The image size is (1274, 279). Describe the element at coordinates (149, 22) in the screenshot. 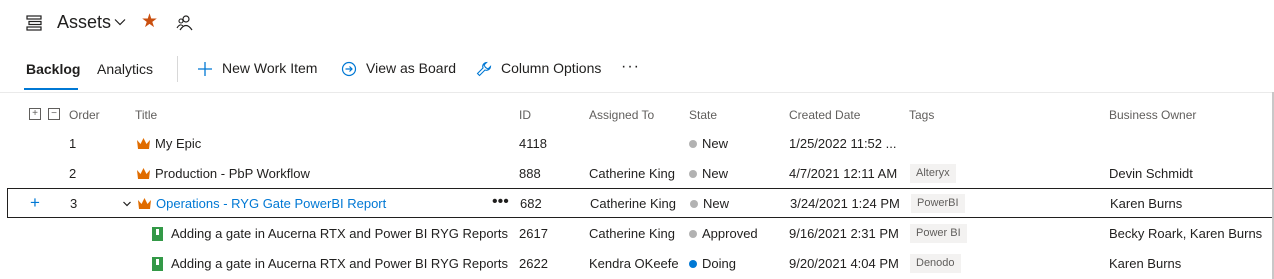

I see `star-icon: ★` at that location.